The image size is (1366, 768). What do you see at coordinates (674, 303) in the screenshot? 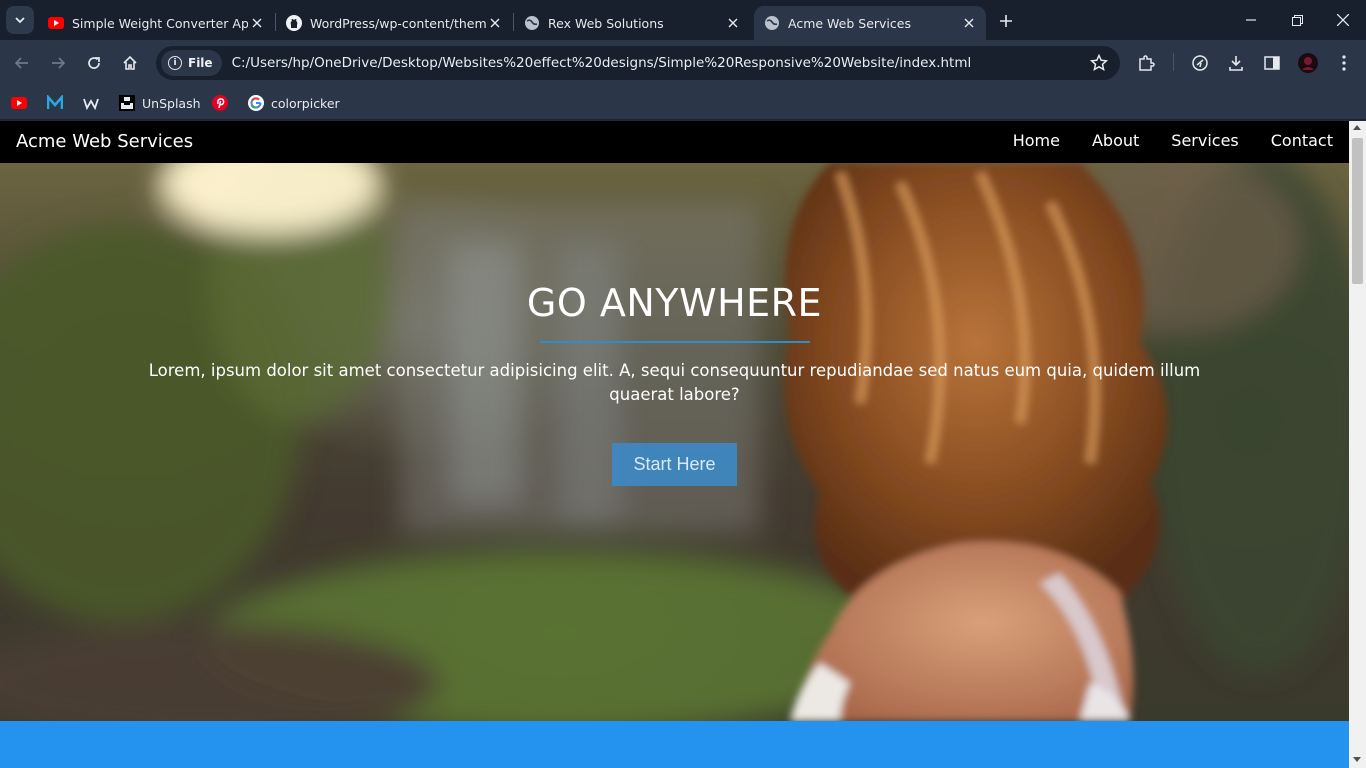
I see `hero-title: GO ANYWHERE` at bounding box center [674, 303].